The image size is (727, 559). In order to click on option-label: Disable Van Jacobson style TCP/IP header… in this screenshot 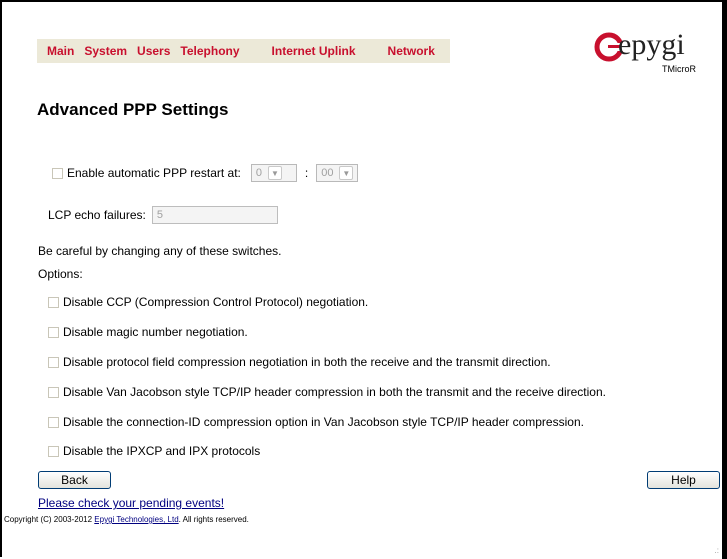, I will do `click(334, 392)`.